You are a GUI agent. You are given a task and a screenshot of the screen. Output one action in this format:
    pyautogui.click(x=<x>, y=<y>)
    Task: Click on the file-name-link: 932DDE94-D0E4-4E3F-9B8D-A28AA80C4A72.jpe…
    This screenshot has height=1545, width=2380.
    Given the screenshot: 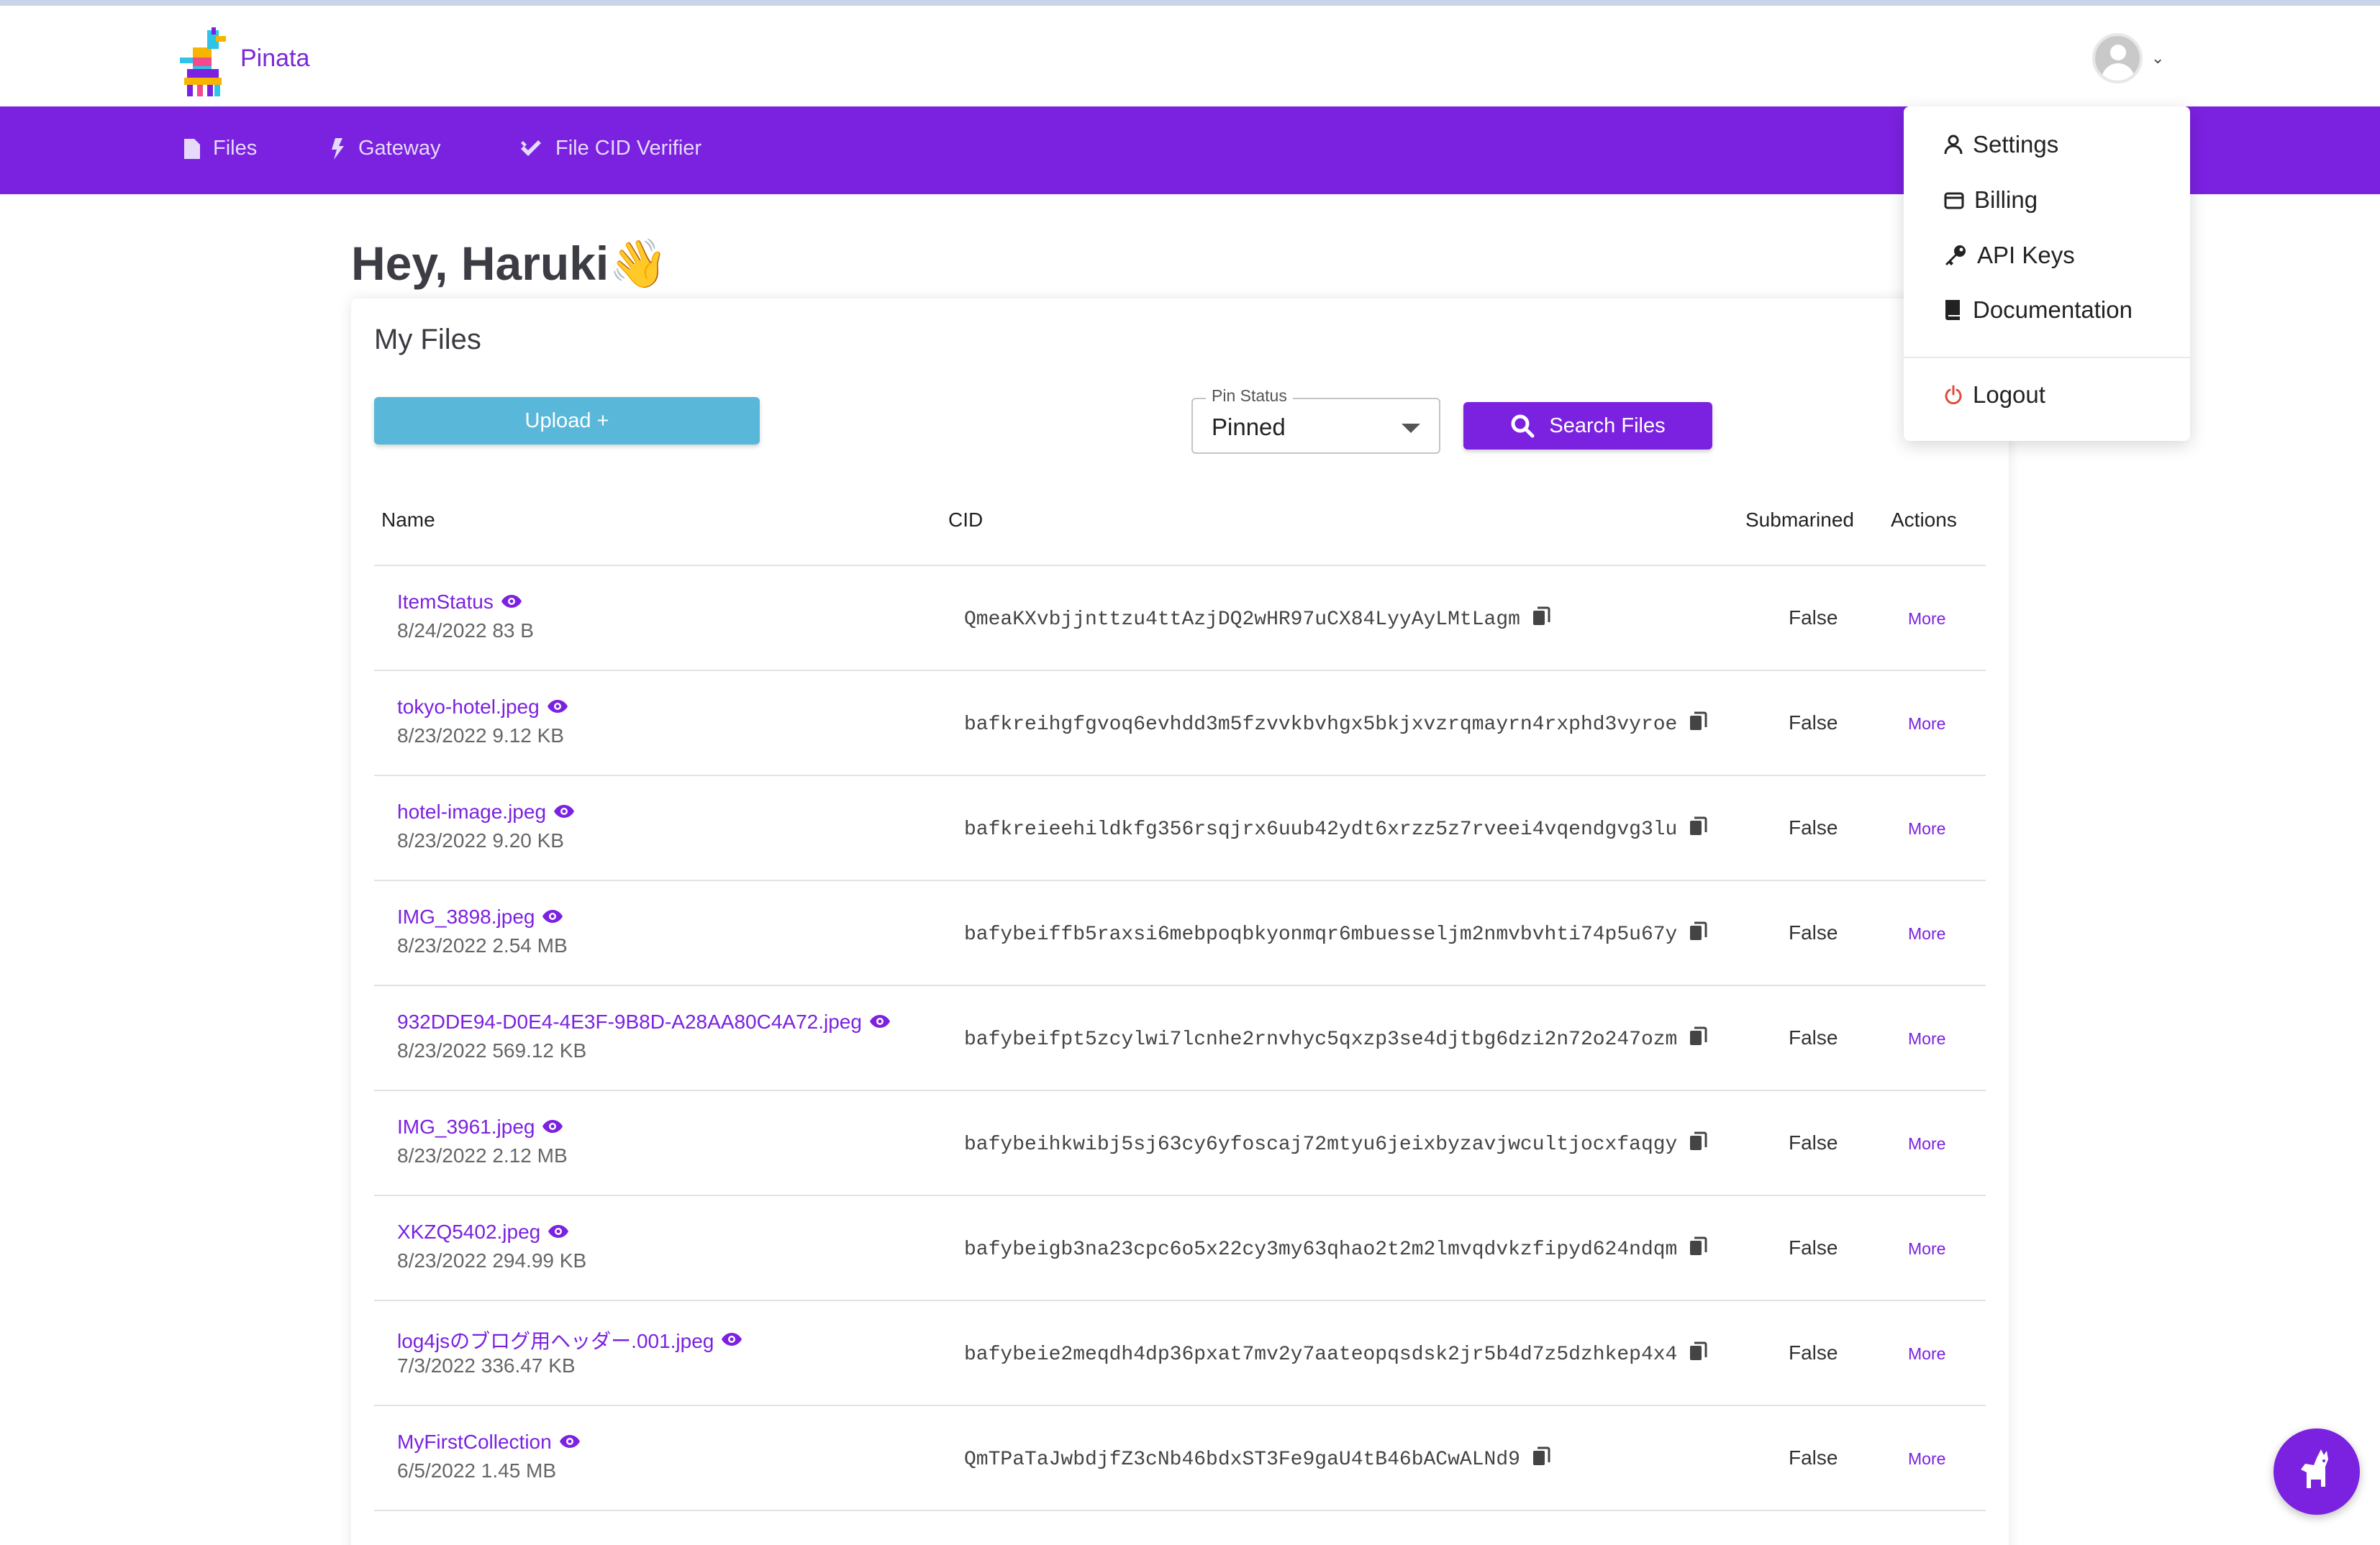 What is the action you would take?
    pyautogui.click(x=644, y=1022)
    